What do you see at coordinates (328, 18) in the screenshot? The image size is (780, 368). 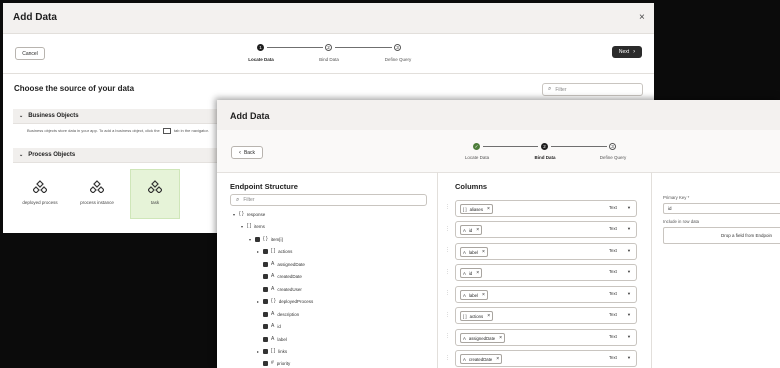 I see `dialog-header` at bounding box center [328, 18].